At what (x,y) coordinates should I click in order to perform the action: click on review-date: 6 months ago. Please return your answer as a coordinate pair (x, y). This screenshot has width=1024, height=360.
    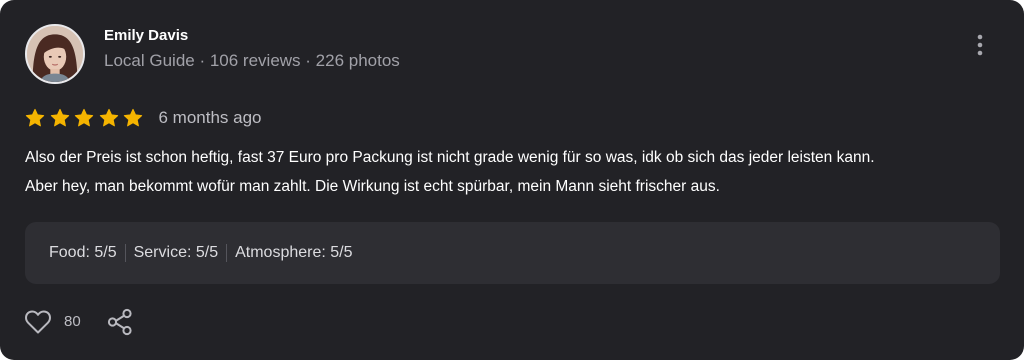
    Looking at the image, I should click on (210, 117).